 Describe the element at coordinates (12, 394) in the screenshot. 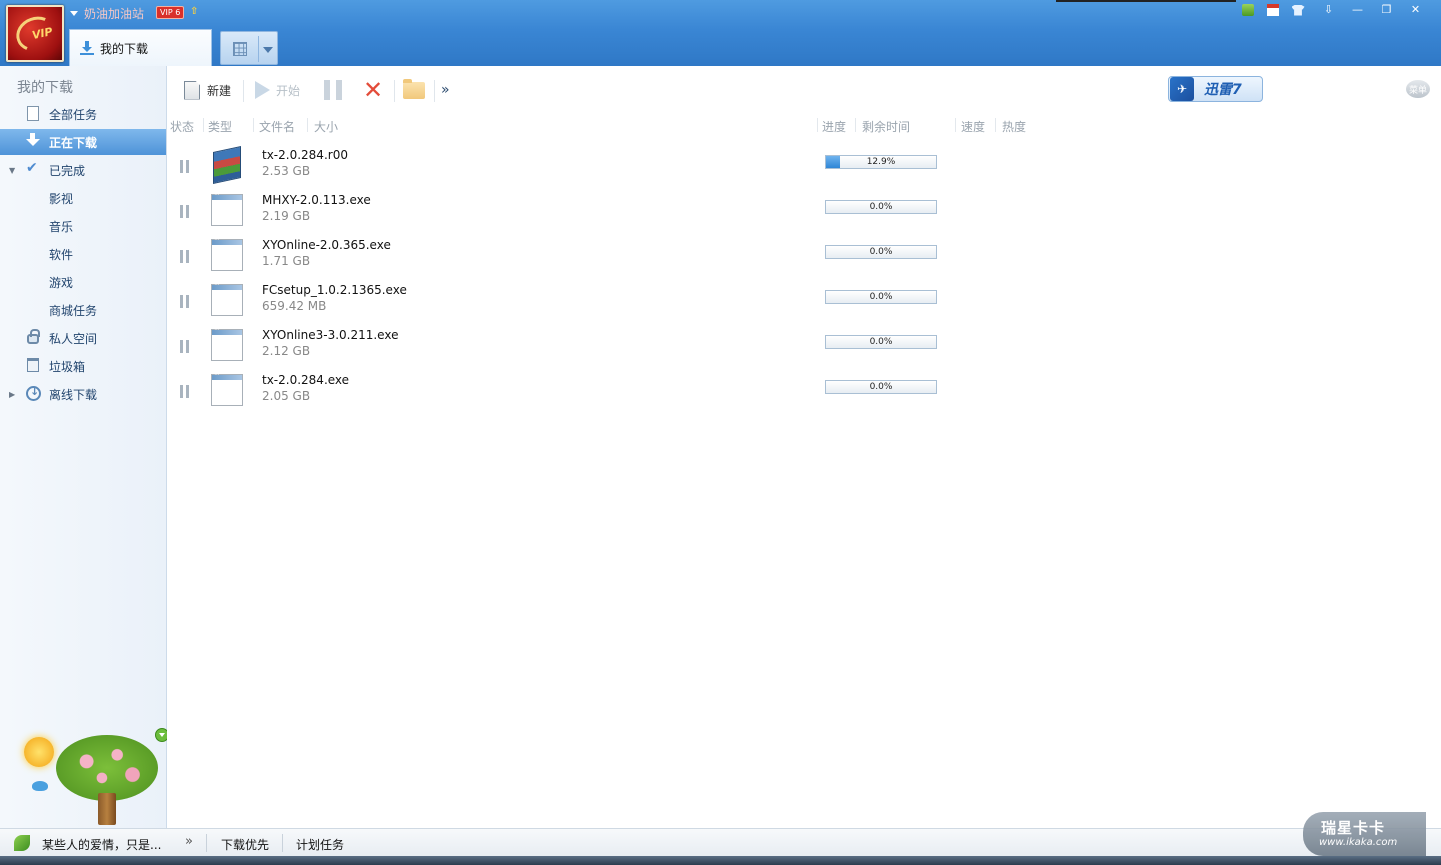

I see `expand-arrow-icon: ▶` at that location.